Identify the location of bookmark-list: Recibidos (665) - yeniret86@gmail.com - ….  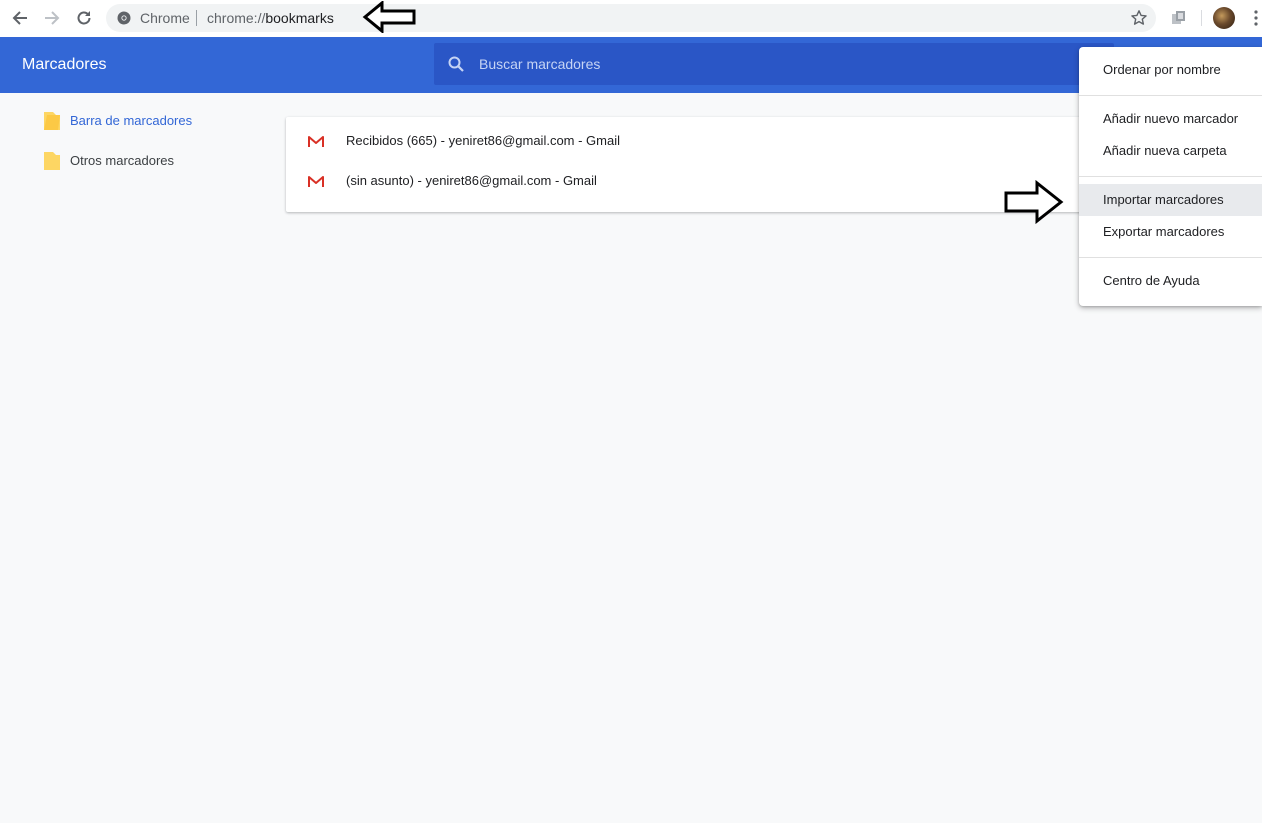
(701, 164).